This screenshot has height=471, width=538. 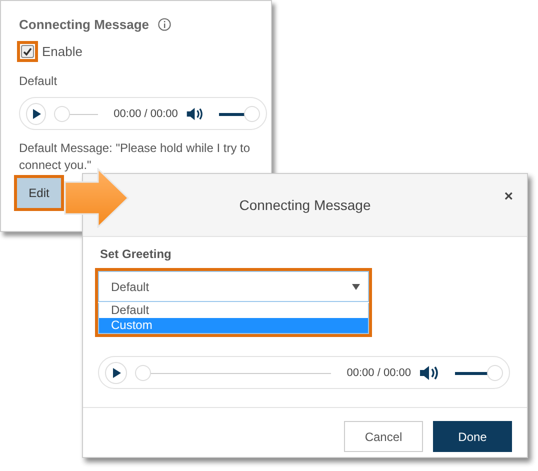 What do you see at coordinates (233, 286) in the screenshot?
I see `greeting-dropdown: Default` at bounding box center [233, 286].